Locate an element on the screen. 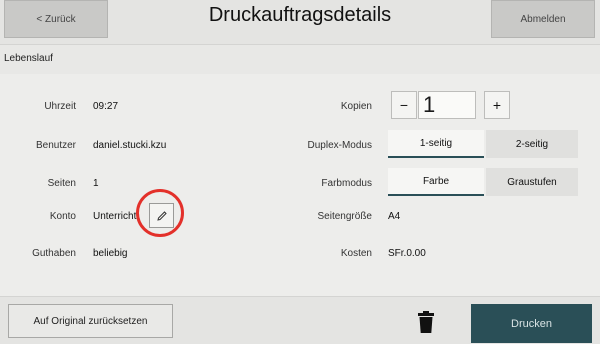 This screenshot has height=344, width=600. user-value: daniel.stucki.kzu is located at coordinates (130, 145).